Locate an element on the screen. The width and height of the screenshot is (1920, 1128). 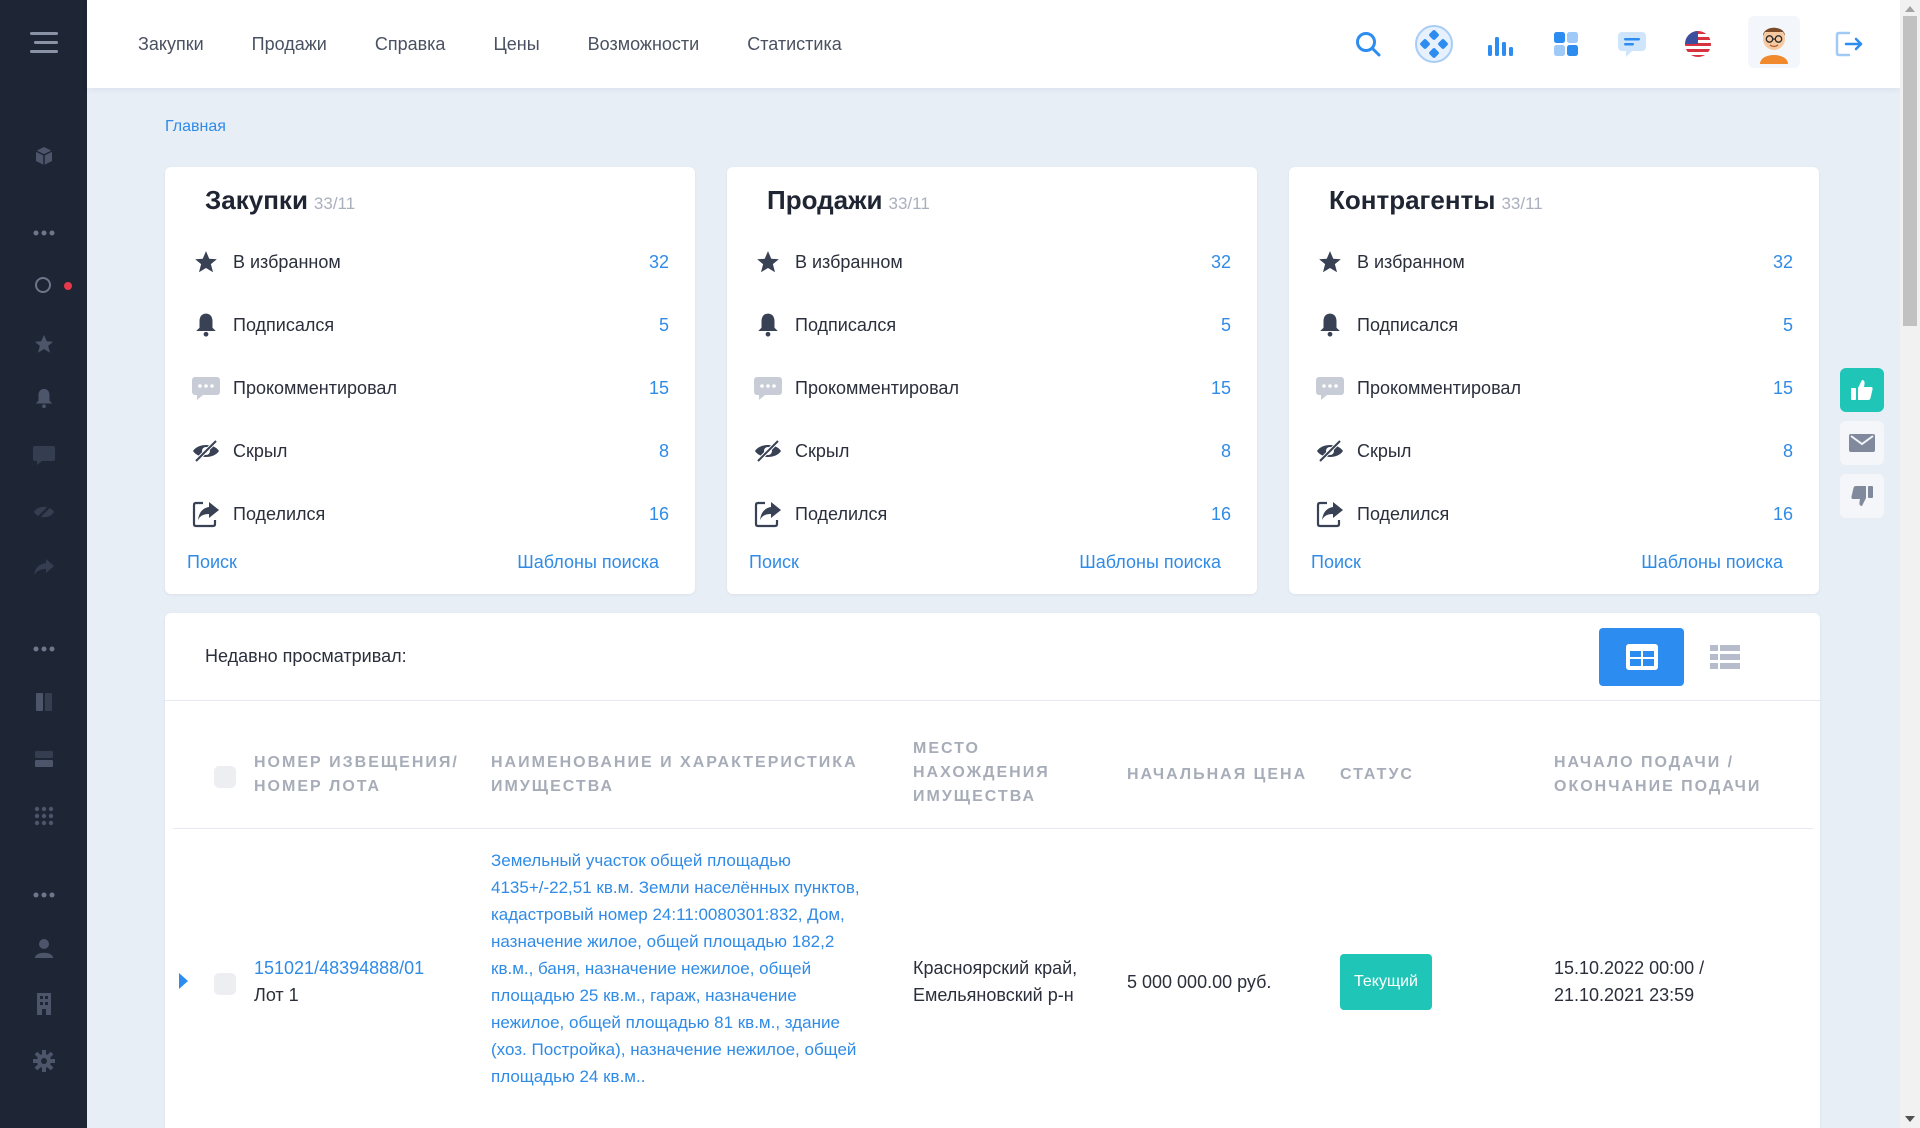
apps-nav-icon is located at coordinates (43, 816).